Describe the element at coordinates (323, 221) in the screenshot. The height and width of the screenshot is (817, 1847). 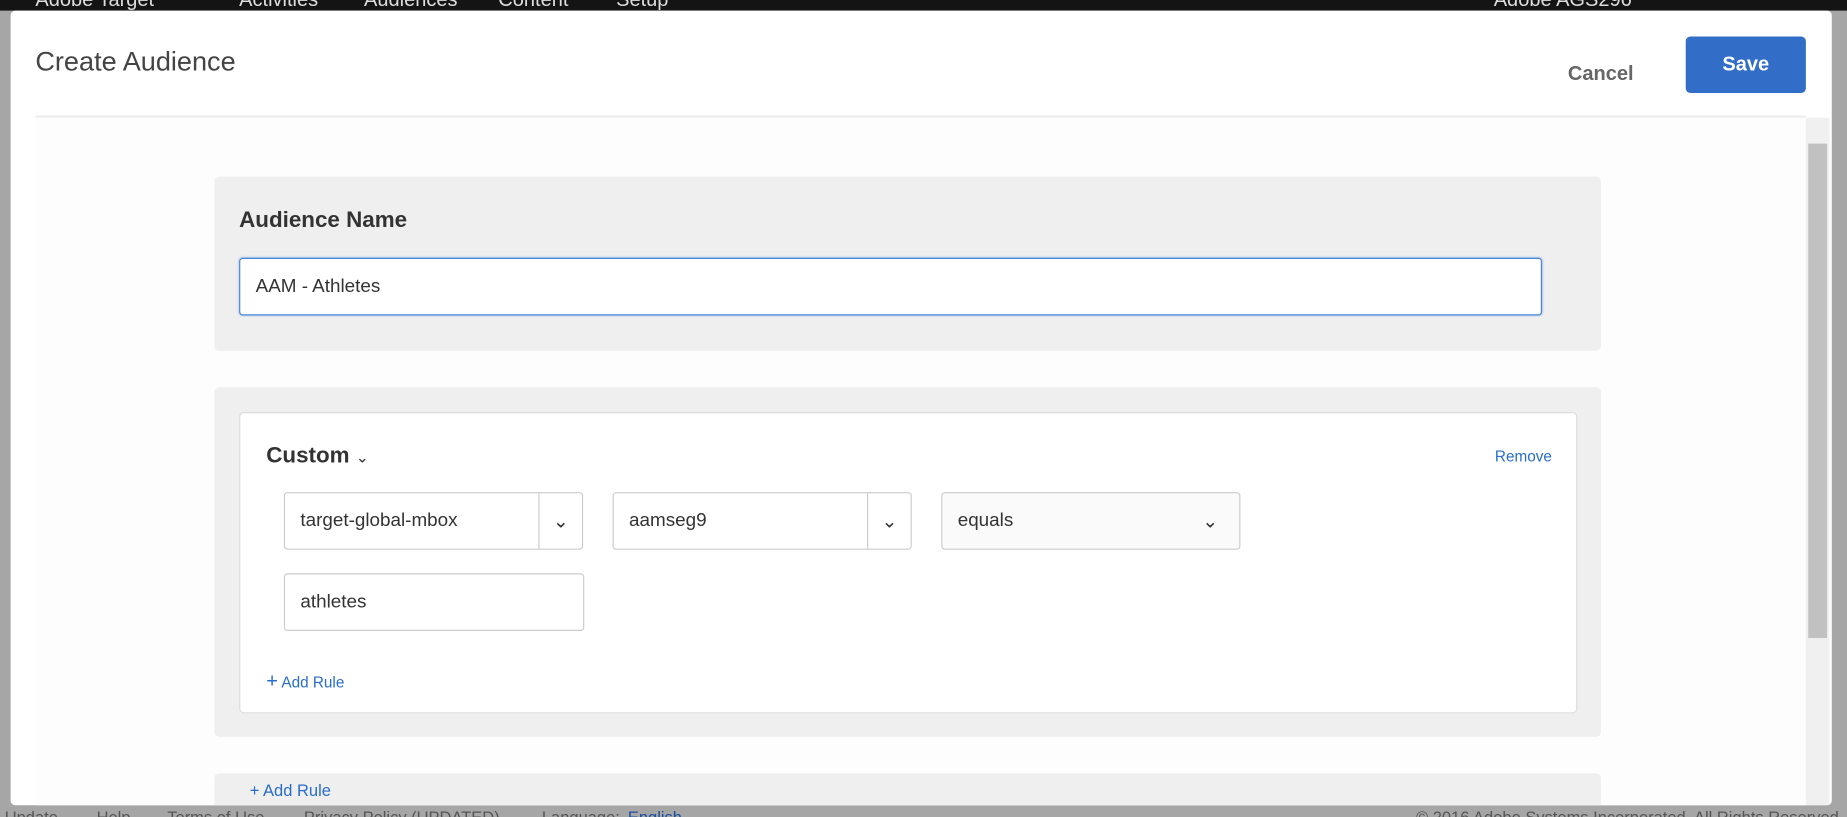
I see `audience-name-label: Audience Name` at that location.